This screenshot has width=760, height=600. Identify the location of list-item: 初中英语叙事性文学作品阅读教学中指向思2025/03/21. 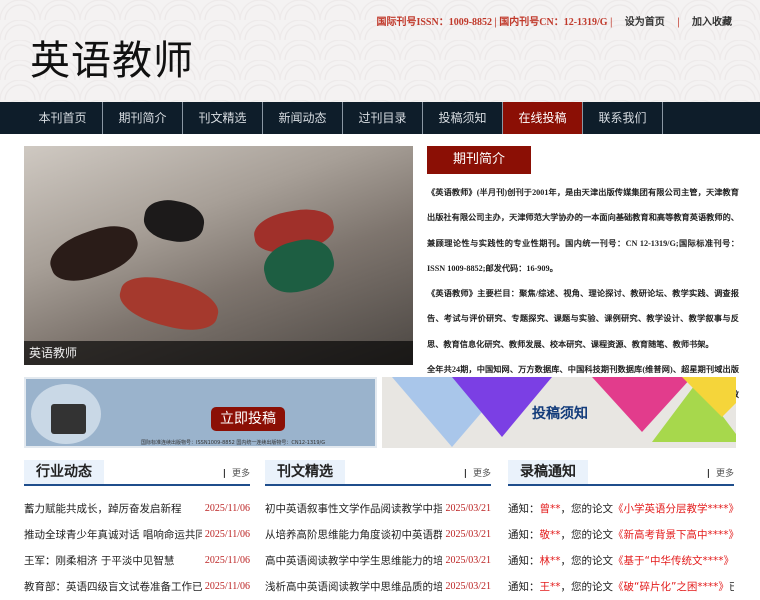
(378, 509).